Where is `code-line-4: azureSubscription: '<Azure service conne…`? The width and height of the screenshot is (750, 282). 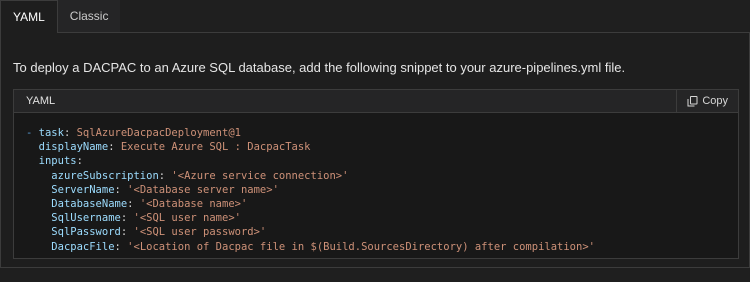 code-line-4: azureSubscription: '<Azure service conne… is located at coordinates (200, 175).